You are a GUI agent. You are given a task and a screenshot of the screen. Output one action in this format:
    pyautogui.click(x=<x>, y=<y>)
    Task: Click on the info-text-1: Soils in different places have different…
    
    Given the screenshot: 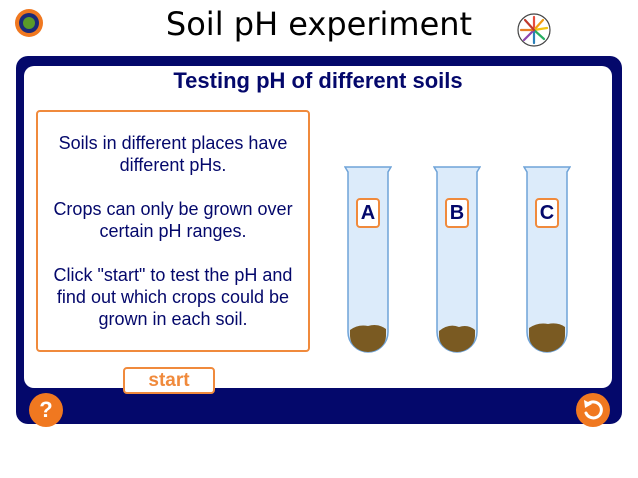 What is the action you would take?
    pyautogui.click(x=173, y=154)
    